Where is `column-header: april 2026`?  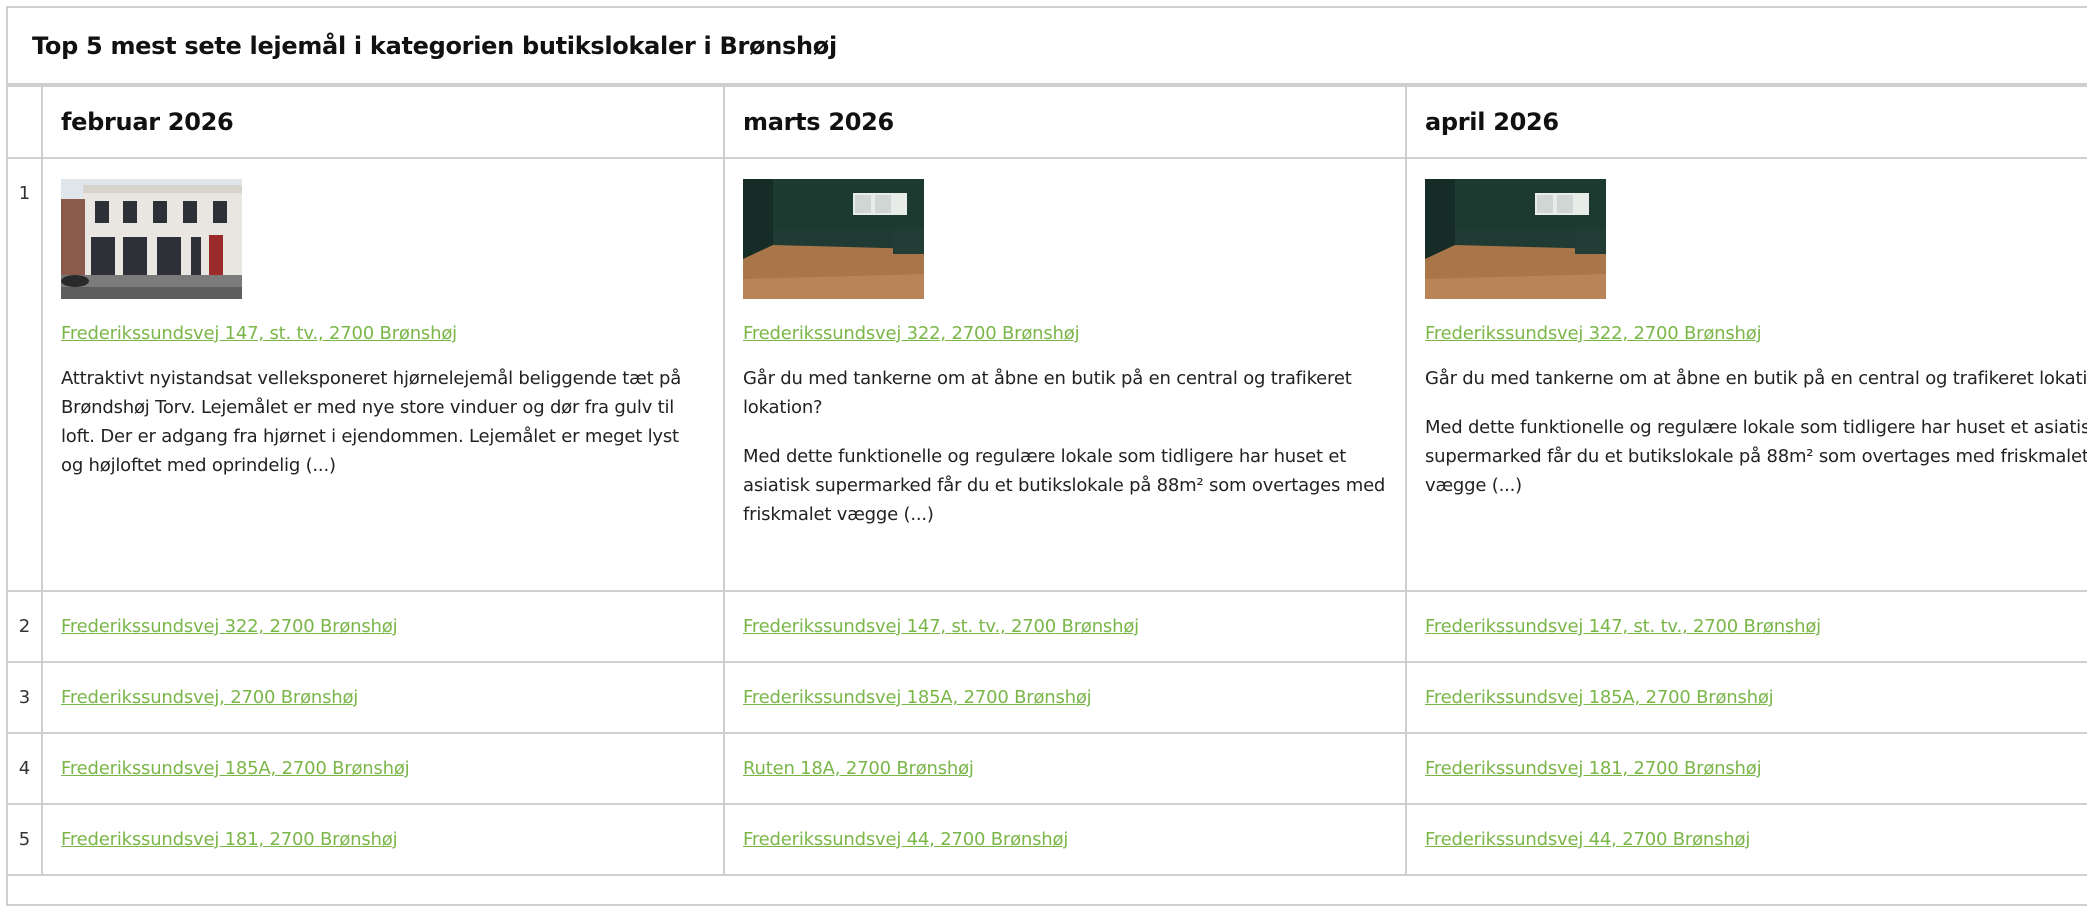 column-header: april 2026 is located at coordinates (1746, 122).